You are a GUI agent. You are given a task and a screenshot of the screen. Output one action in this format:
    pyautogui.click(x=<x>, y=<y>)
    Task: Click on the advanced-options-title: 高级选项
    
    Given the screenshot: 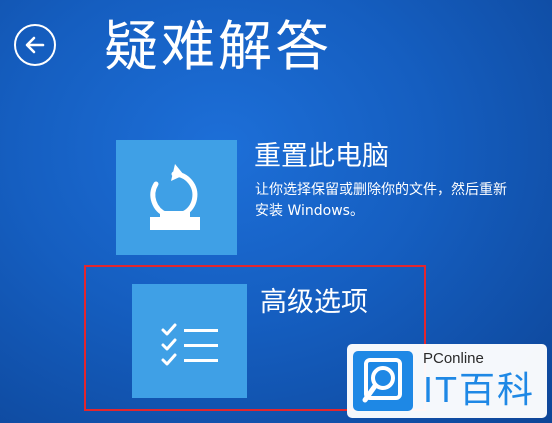 What is the action you would take?
    pyautogui.click(x=314, y=302)
    